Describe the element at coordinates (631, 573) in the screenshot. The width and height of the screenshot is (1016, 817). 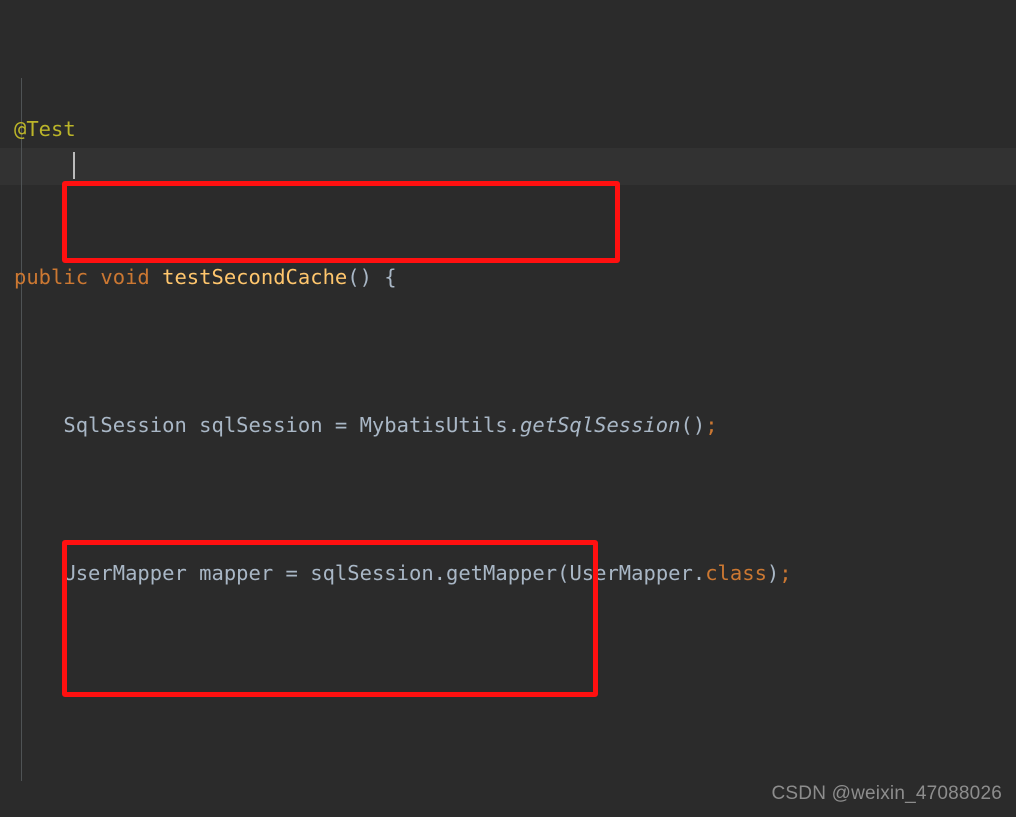
I see `arg-UserMapper: UserMapper` at that location.